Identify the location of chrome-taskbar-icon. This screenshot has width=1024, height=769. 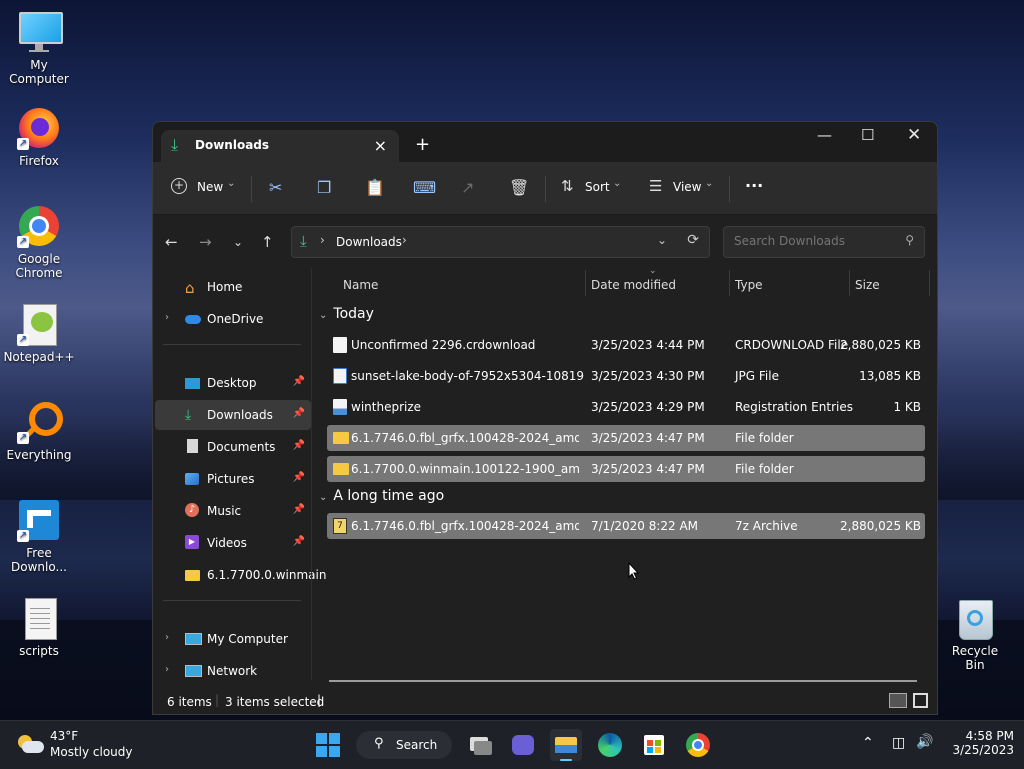
(698, 745).